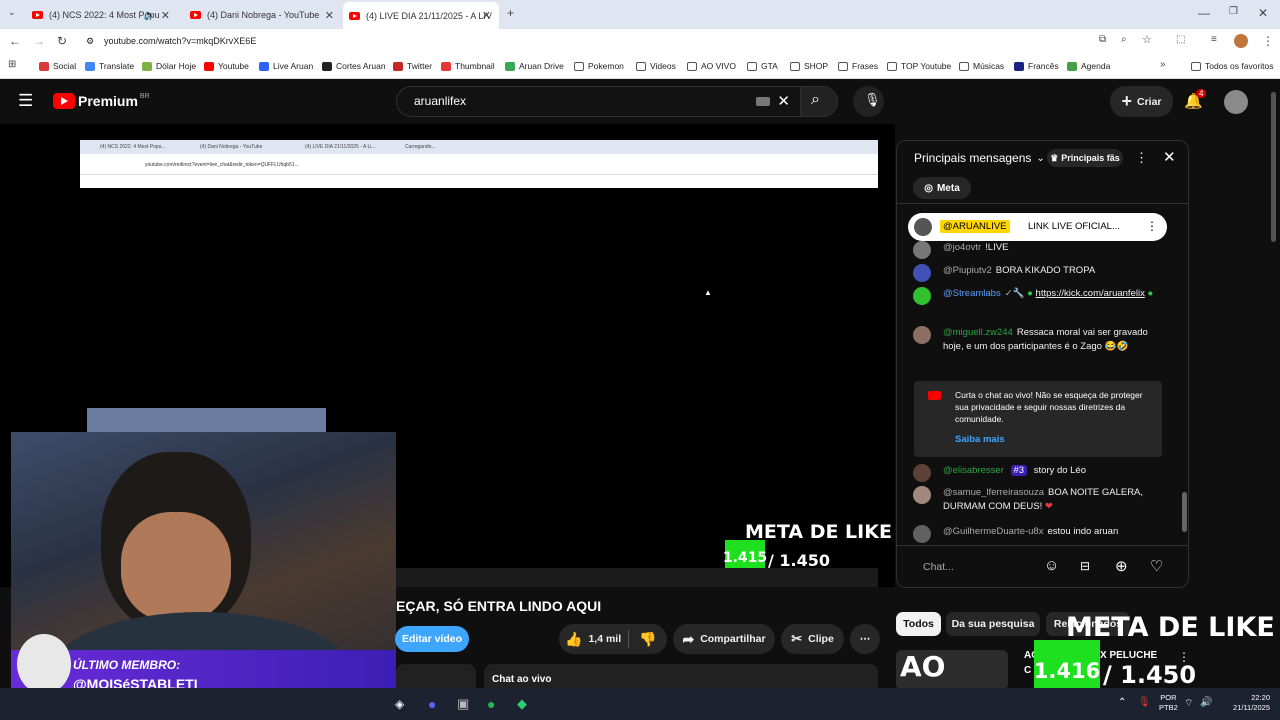 The height and width of the screenshot is (720, 1280). I want to click on voice-search-button: 🎙, so click(868, 101).